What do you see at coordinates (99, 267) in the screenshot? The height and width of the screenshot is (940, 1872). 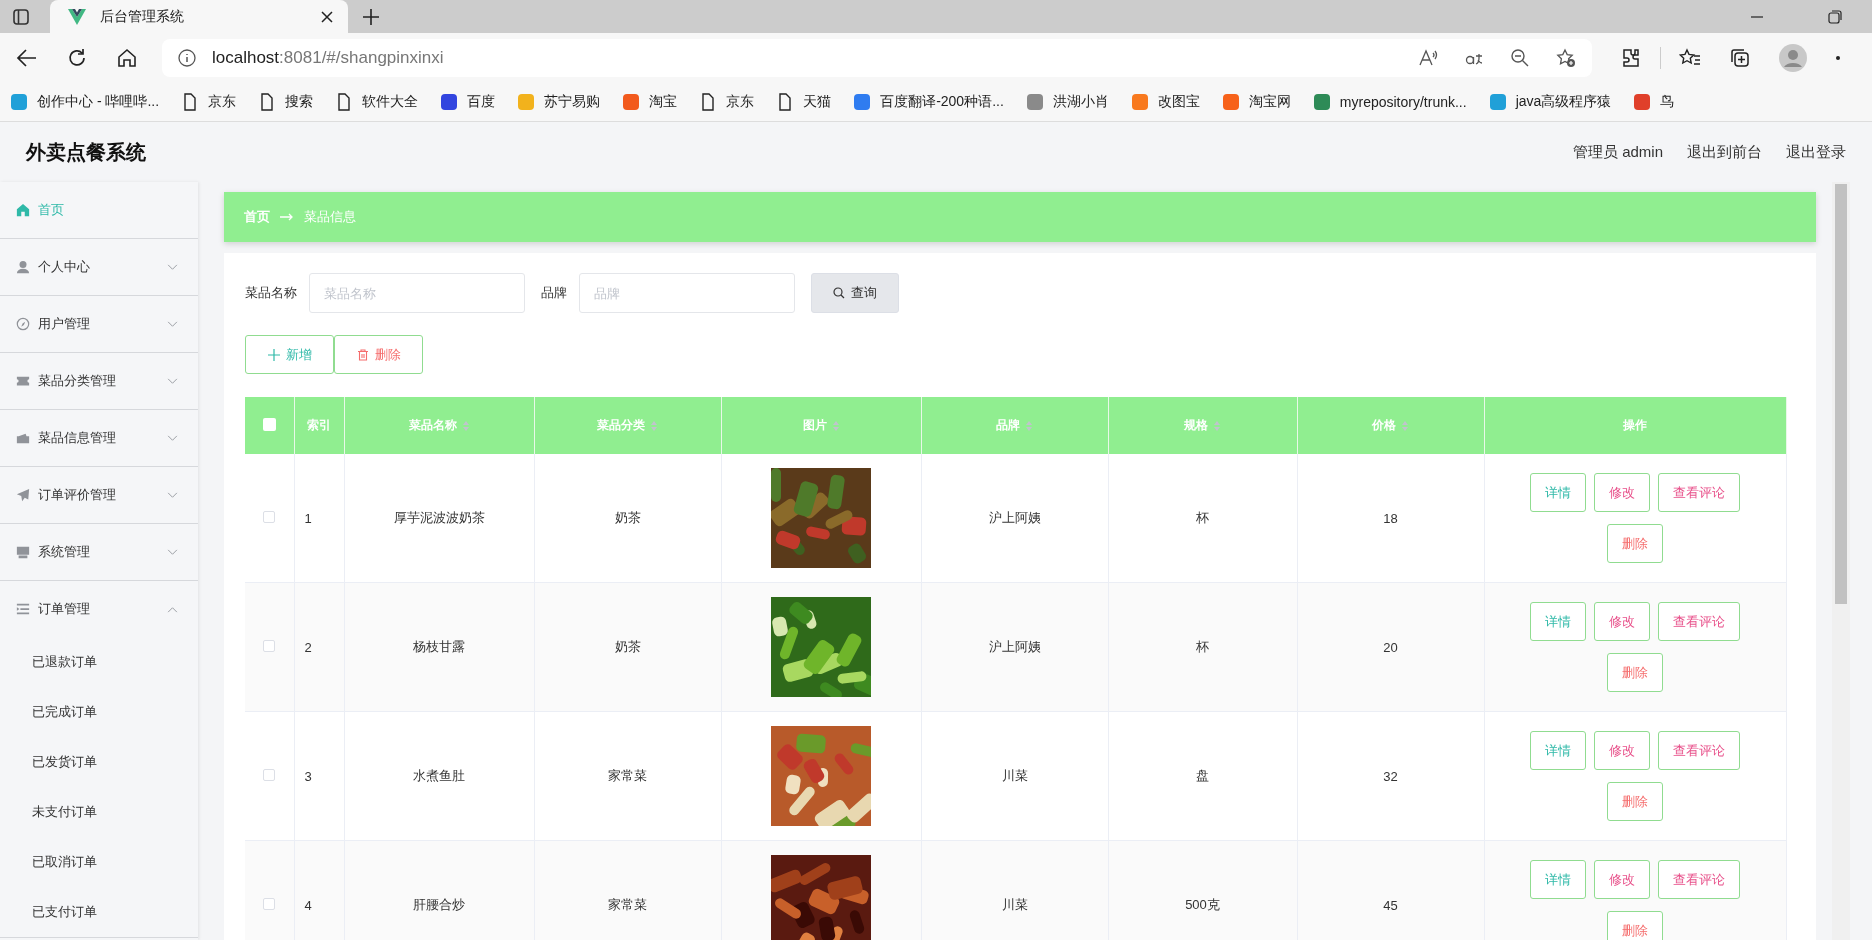 I see `sidebar-item: 个人中心` at bounding box center [99, 267].